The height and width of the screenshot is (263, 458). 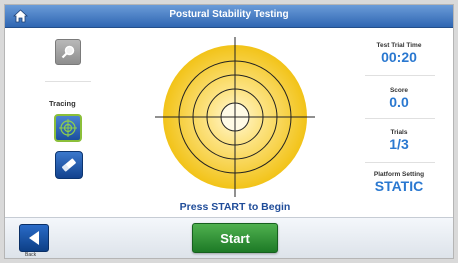 I want to click on target-crosshair-icon, so click(x=68, y=128).